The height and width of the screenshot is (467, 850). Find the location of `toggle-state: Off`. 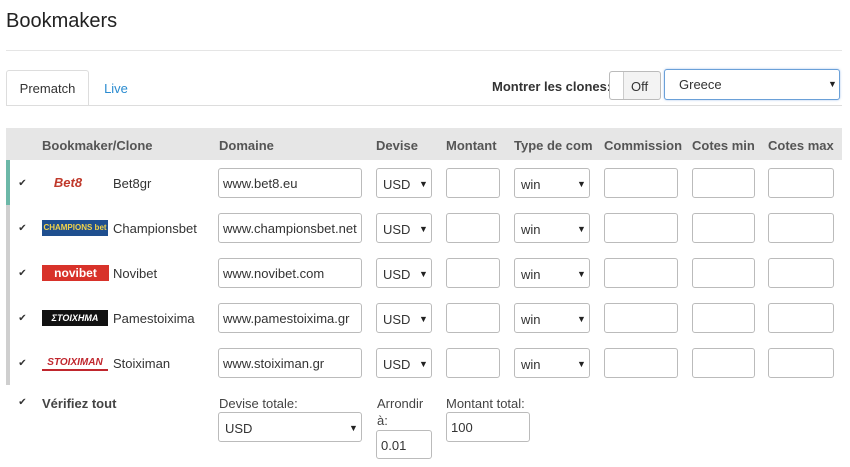

toggle-state: Off is located at coordinates (640, 86).